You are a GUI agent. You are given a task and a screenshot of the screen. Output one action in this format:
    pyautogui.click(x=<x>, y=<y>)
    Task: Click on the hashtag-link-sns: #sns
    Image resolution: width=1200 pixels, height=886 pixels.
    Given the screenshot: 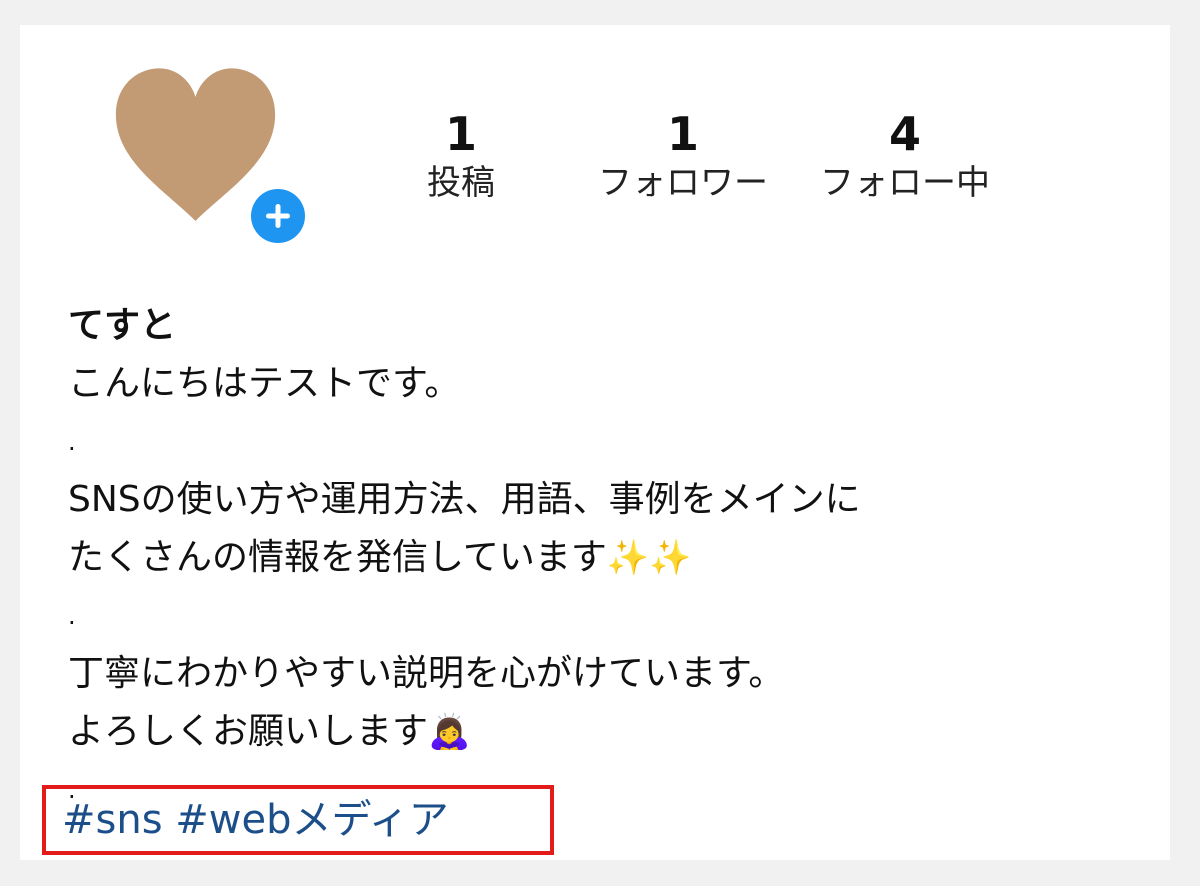 What is the action you would take?
    pyautogui.click(x=112, y=820)
    